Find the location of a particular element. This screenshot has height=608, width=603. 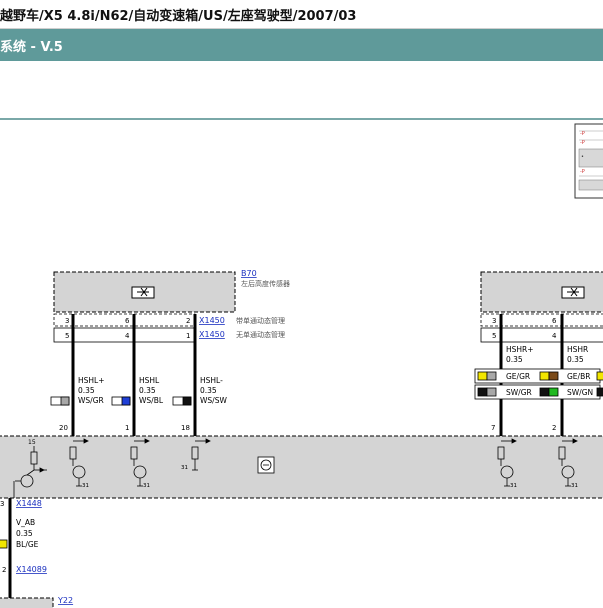

wire-color-code-r1b: SW/GR is located at coordinates (519, 392).